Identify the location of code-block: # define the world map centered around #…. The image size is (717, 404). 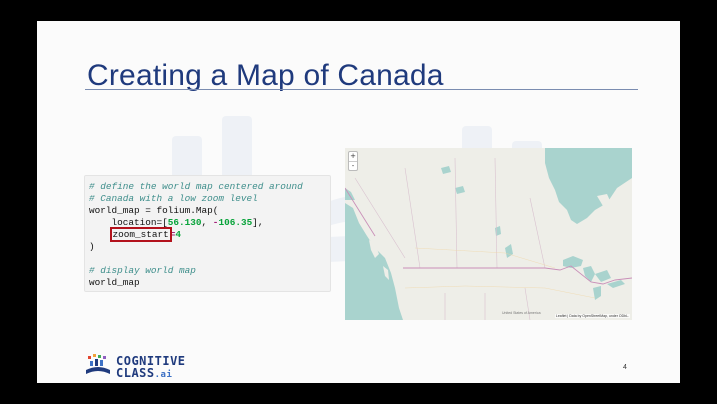
(207, 233).